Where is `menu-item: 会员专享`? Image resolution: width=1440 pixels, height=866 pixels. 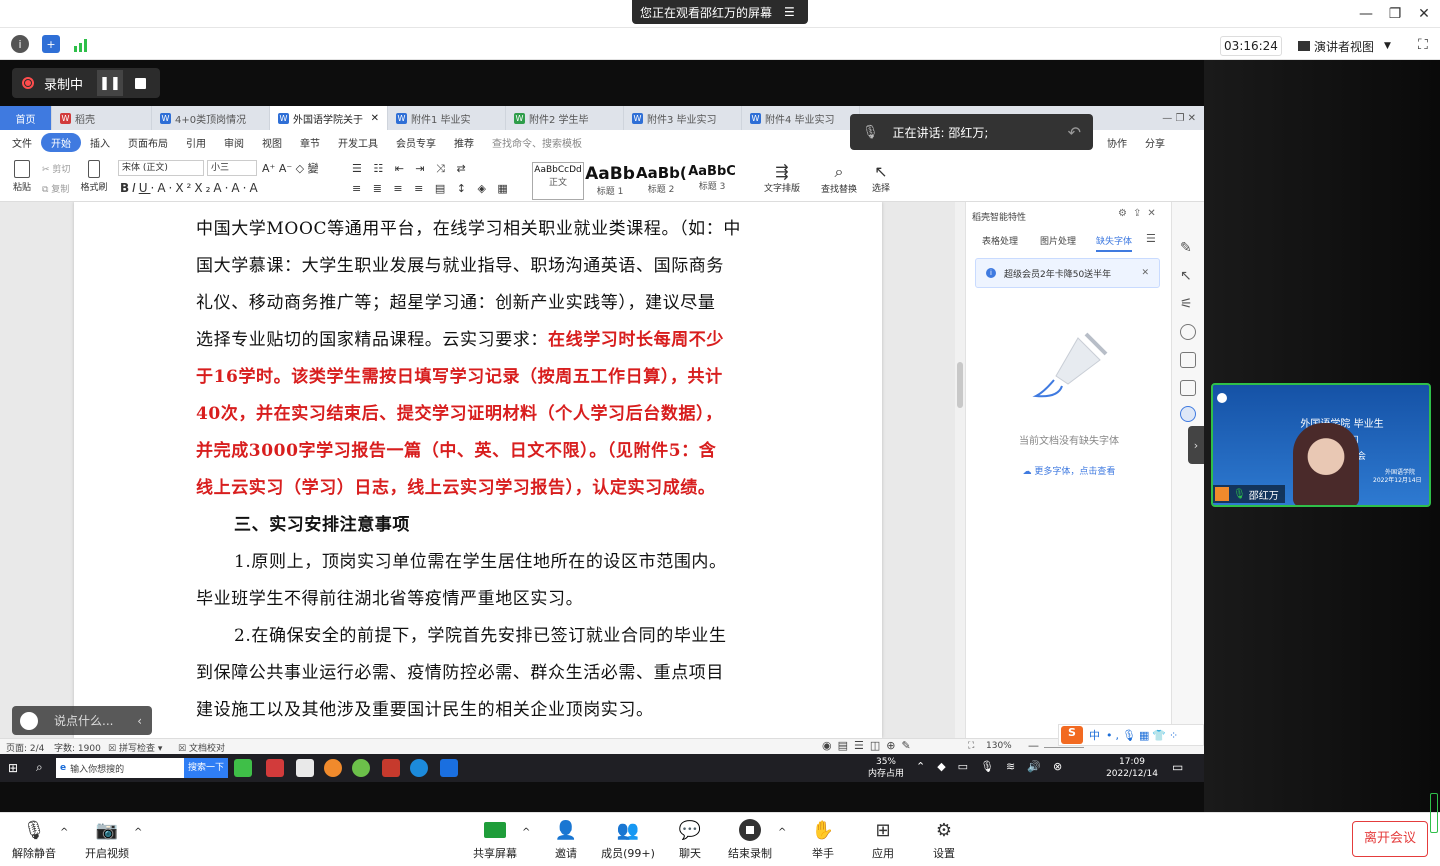
menu-item: 会员专享 is located at coordinates (416, 142).